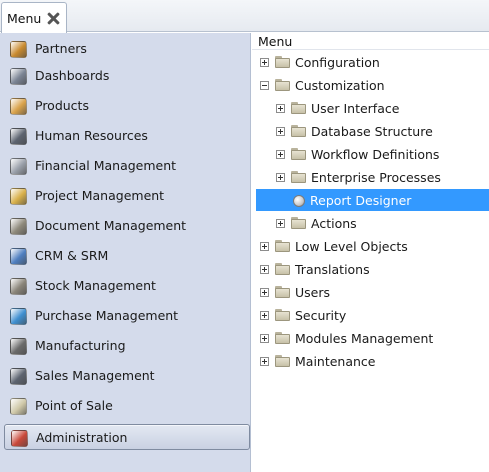 This screenshot has height=472, width=489. I want to click on nav-item-human-resources: Human Resources, so click(127, 136).